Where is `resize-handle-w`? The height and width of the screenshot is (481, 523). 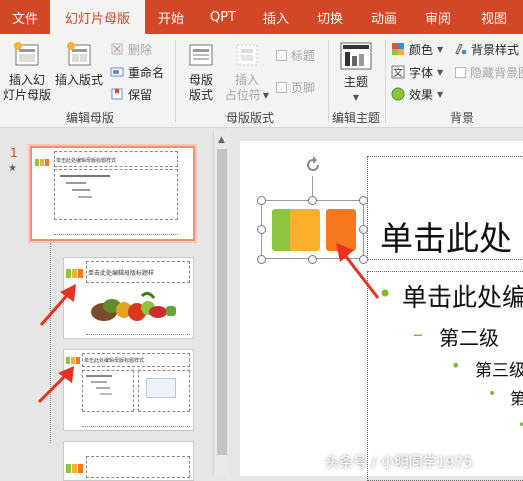
resize-handle-w is located at coordinates (261, 229).